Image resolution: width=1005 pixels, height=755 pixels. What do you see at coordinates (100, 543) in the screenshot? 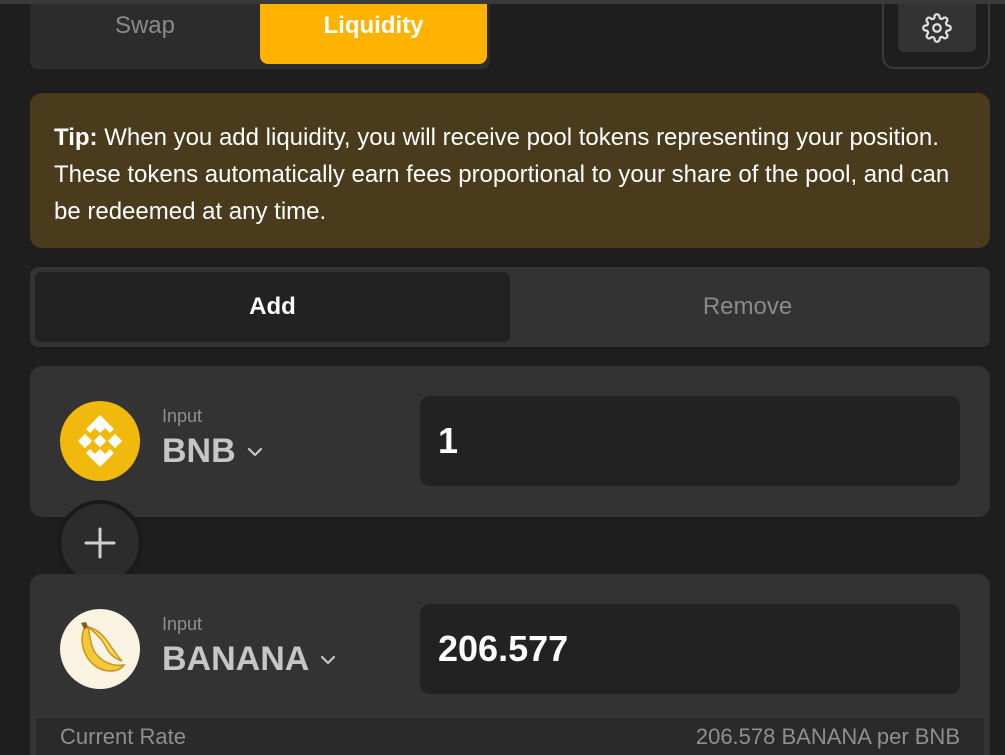
I see `plus-icon` at bounding box center [100, 543].